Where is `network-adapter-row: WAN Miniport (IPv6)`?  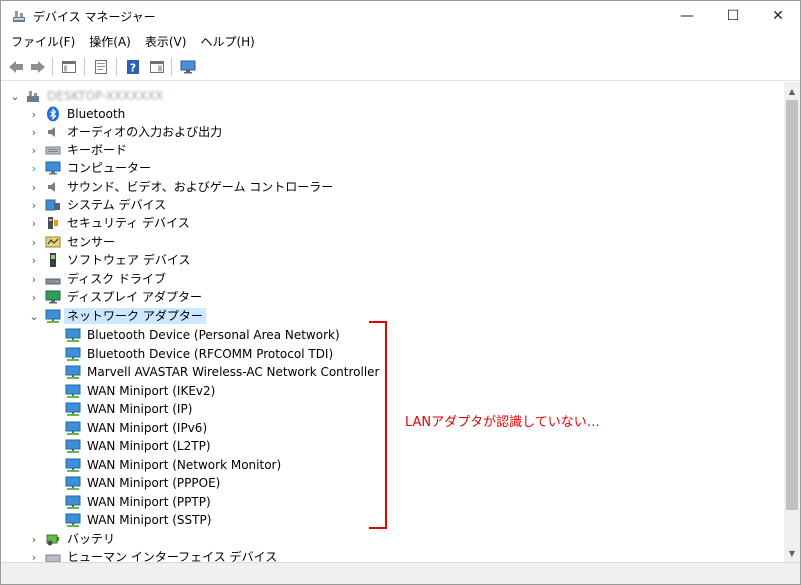 network-adapter-row: WAN Miniport (IPv6) is located at coordinates (391, 428).